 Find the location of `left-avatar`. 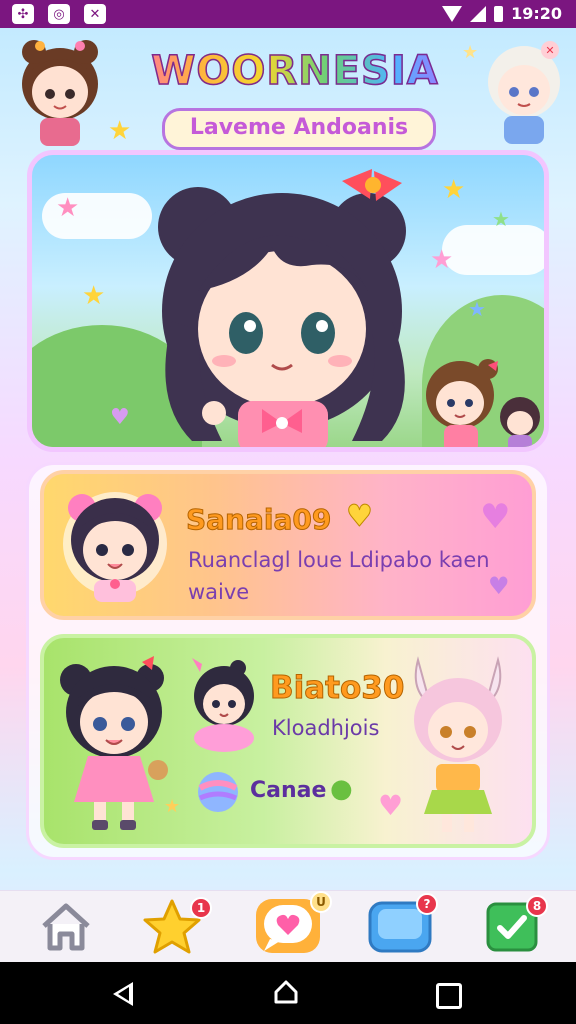

left-avatar is located at coordinates (60, 92).